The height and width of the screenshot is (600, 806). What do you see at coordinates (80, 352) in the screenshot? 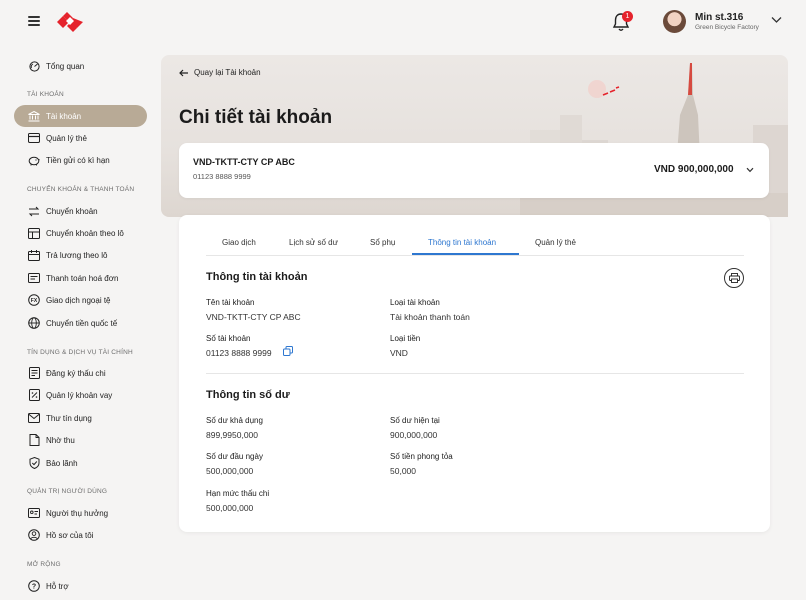
I see `section-label-credit: TÍN DỤNG & DỊCH VỤ TÀI CHÍNH` at bounding box center [80, 352].